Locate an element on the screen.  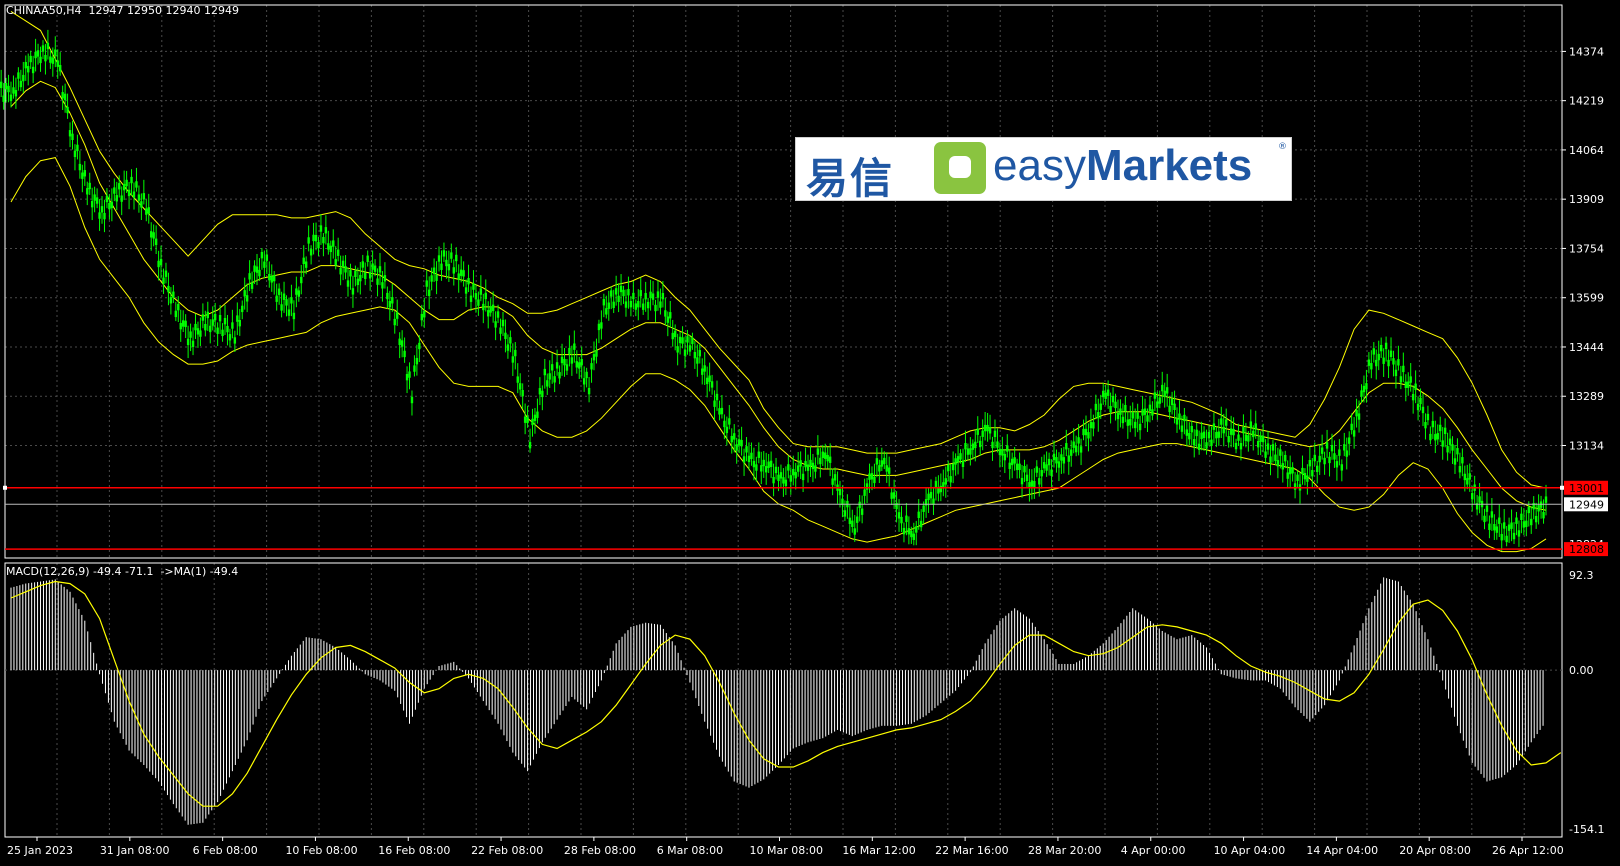
price-axis-label: 14219 is located at coordinates (1586, 101).